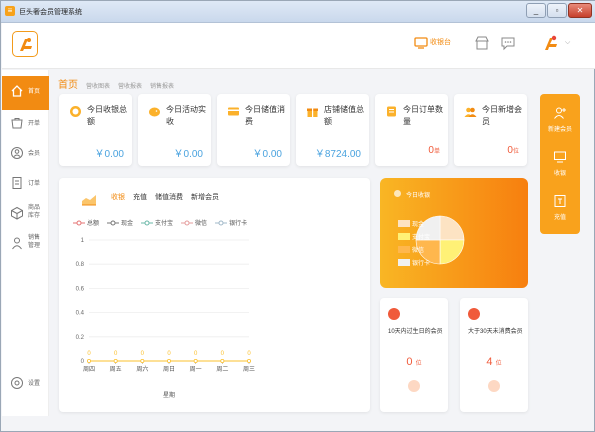  I want to click on sidebar-item-settings: 设置, so click(25, 385).